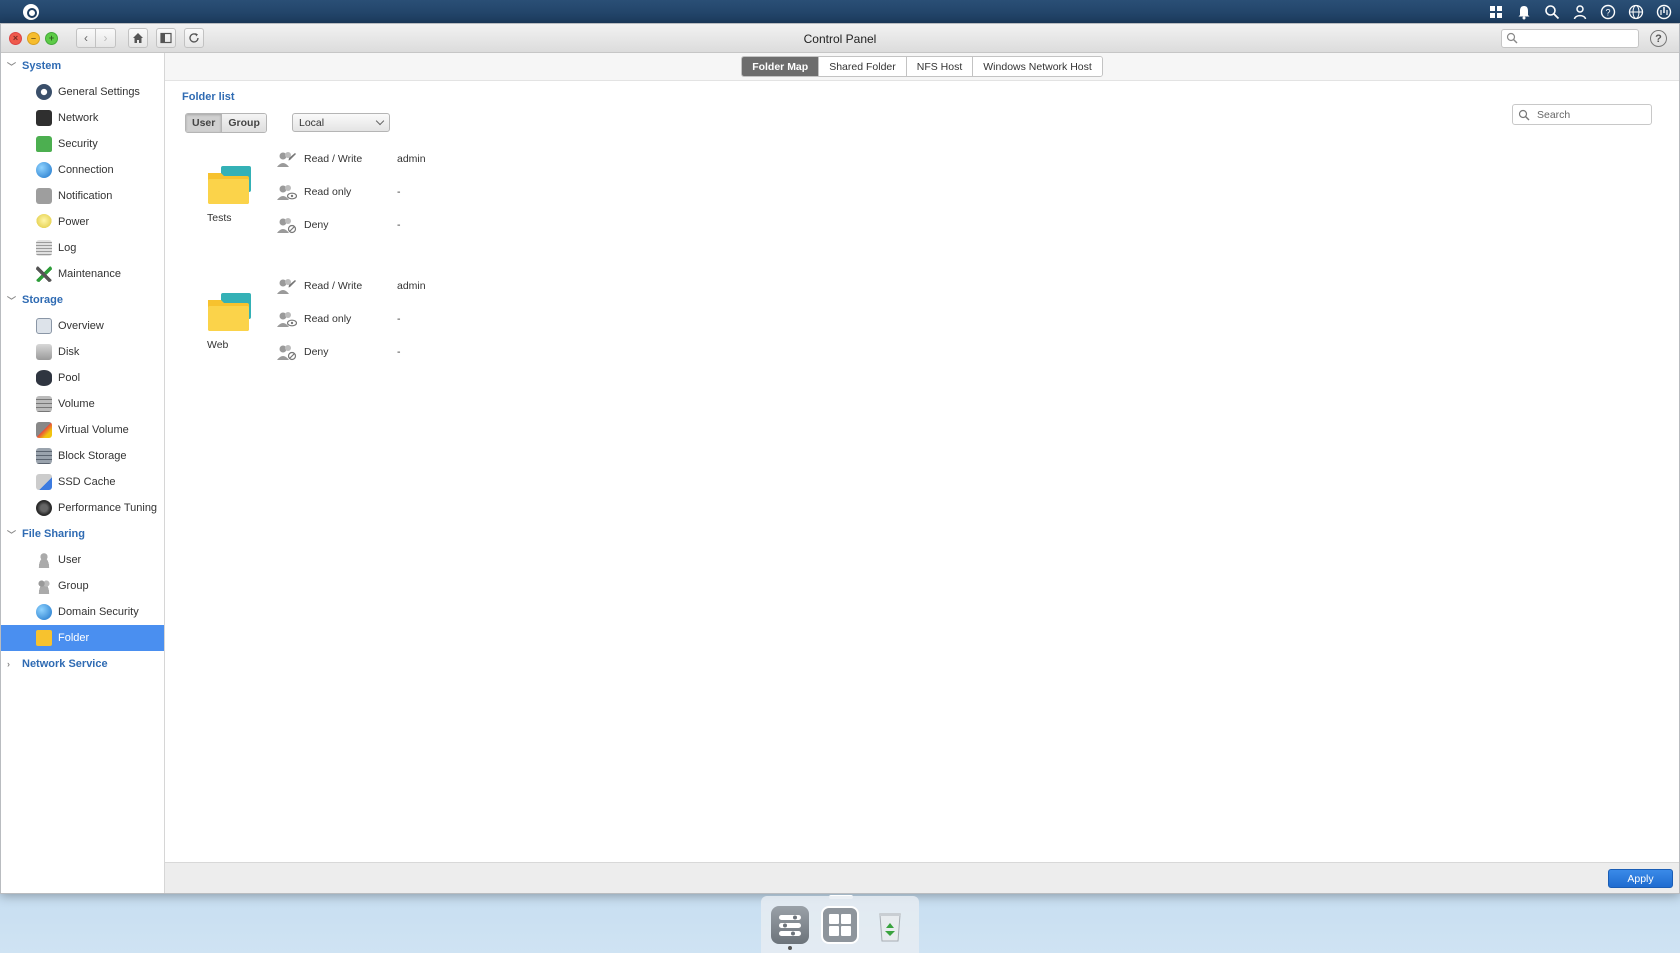 This screenshot has width=1680, height=953. I want to click on chevron-down-icon, so click(380, 121).